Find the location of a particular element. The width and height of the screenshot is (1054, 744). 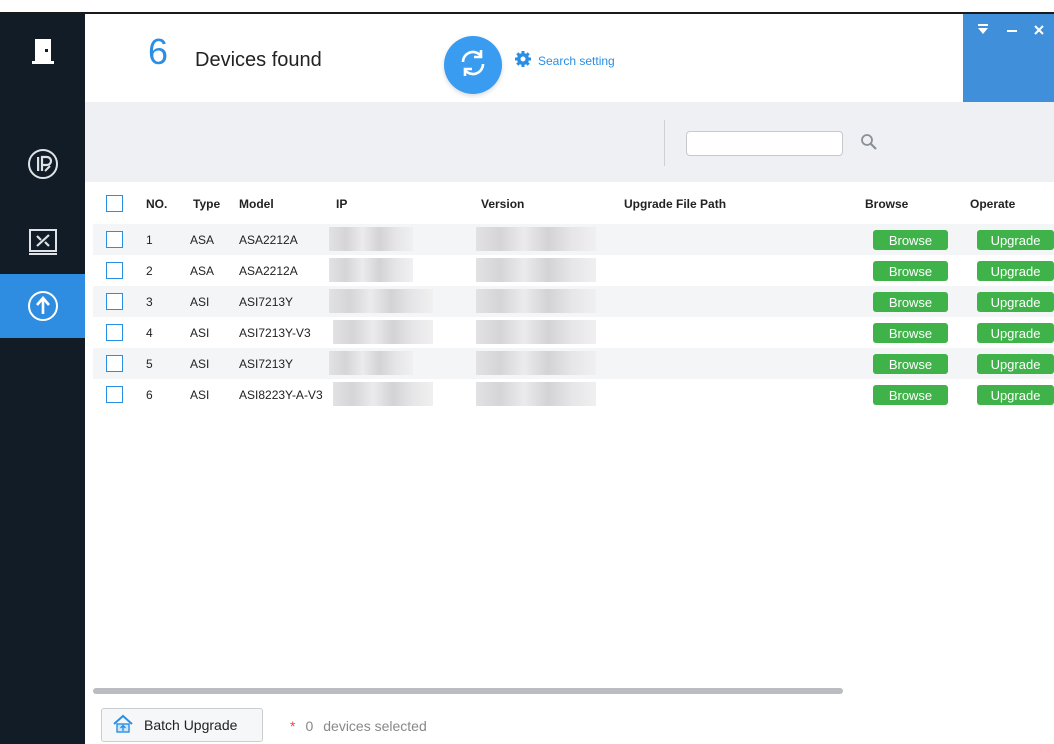

required-star: * is located at coordinates (293, 726).